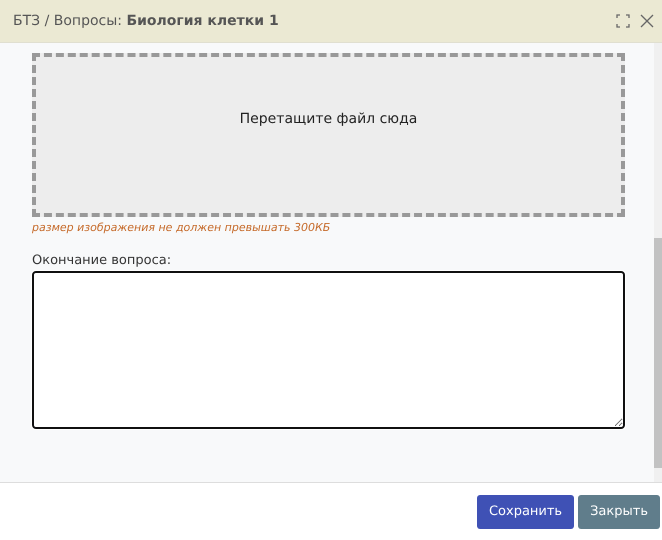 Image resolution: width=662 pixels, height=540 pixels. I want to click on size-hint: размер изображения не должен превышать 300КБ, so click(181, 227).